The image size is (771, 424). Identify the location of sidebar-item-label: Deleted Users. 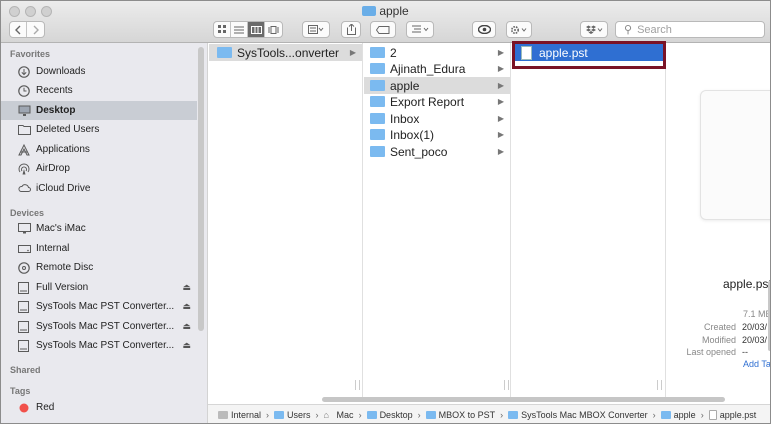
(68, 129).